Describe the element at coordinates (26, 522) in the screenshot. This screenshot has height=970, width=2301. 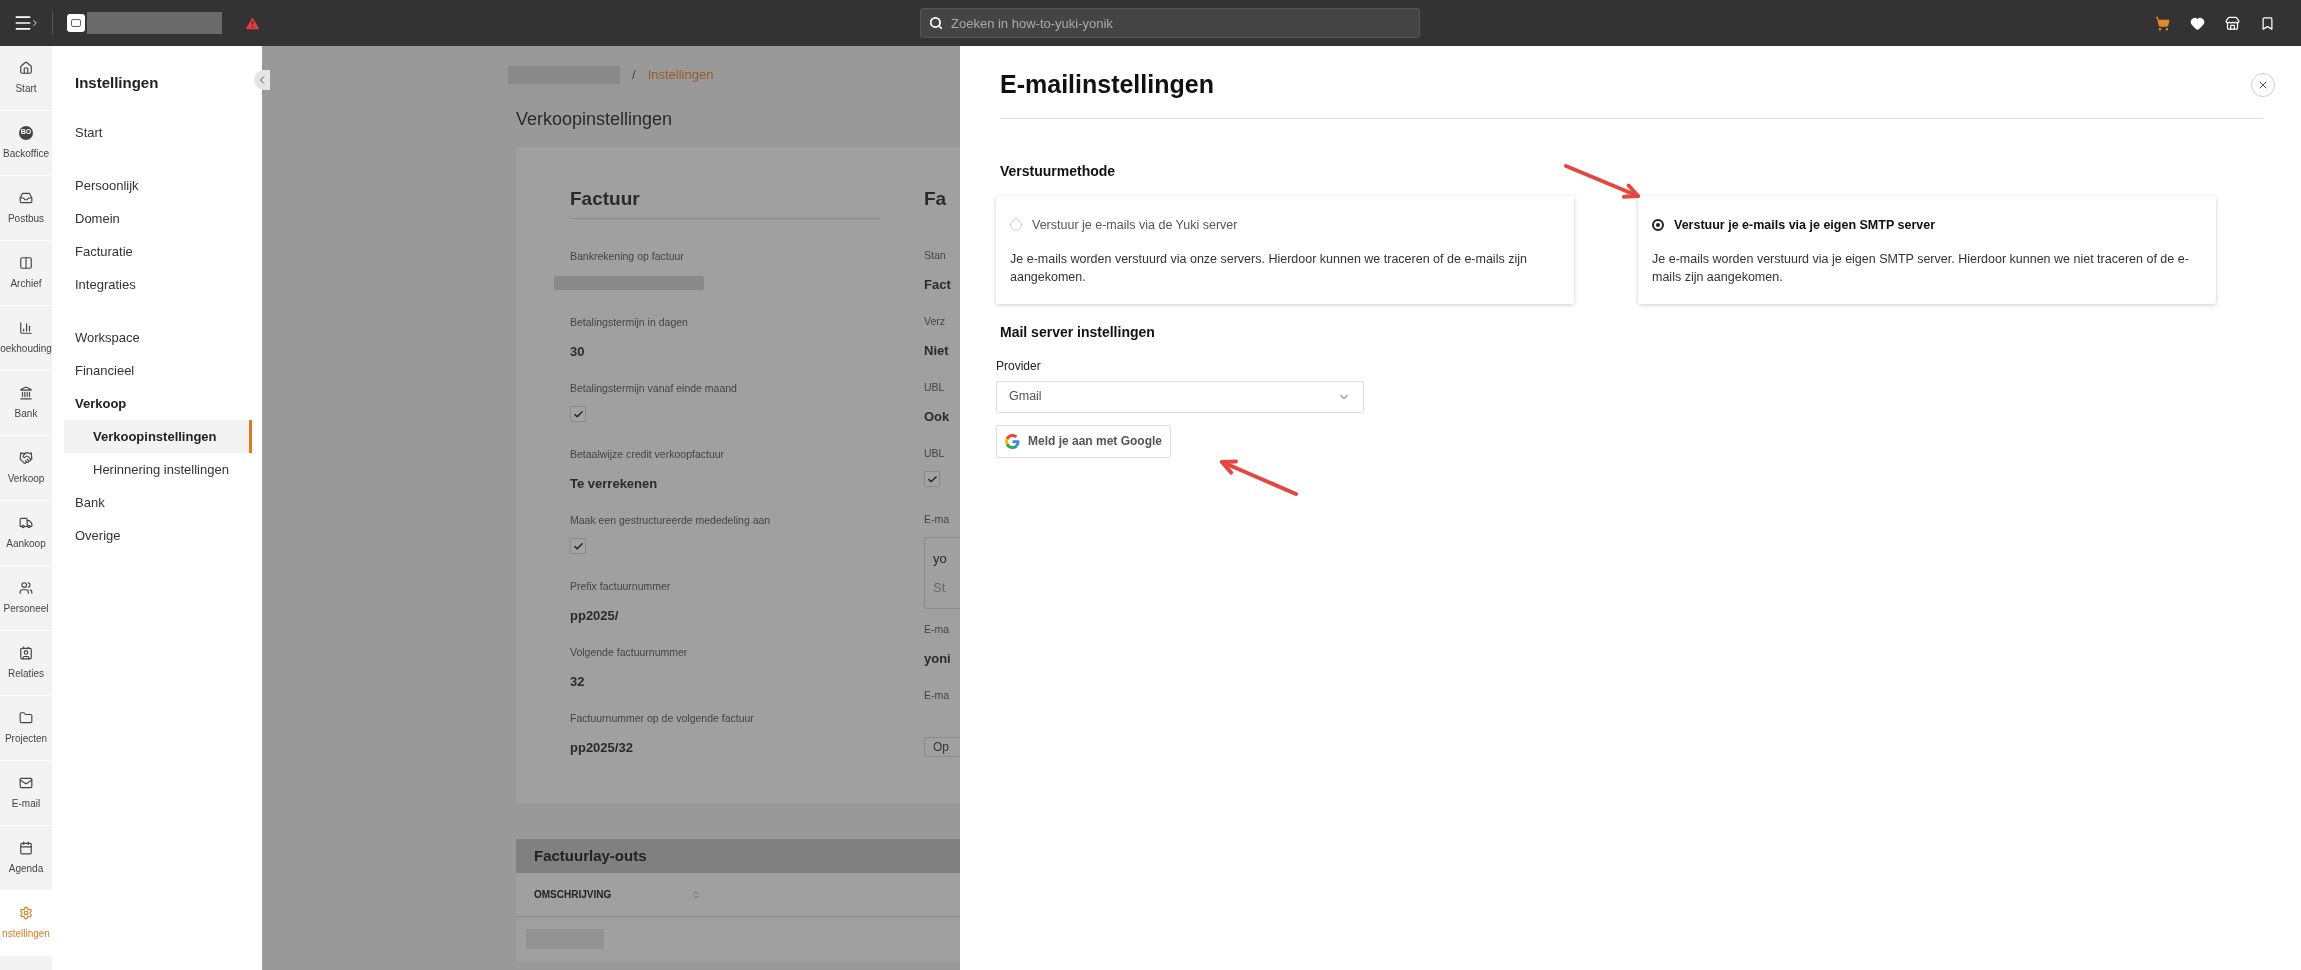
I see `truck-icon` at that location.